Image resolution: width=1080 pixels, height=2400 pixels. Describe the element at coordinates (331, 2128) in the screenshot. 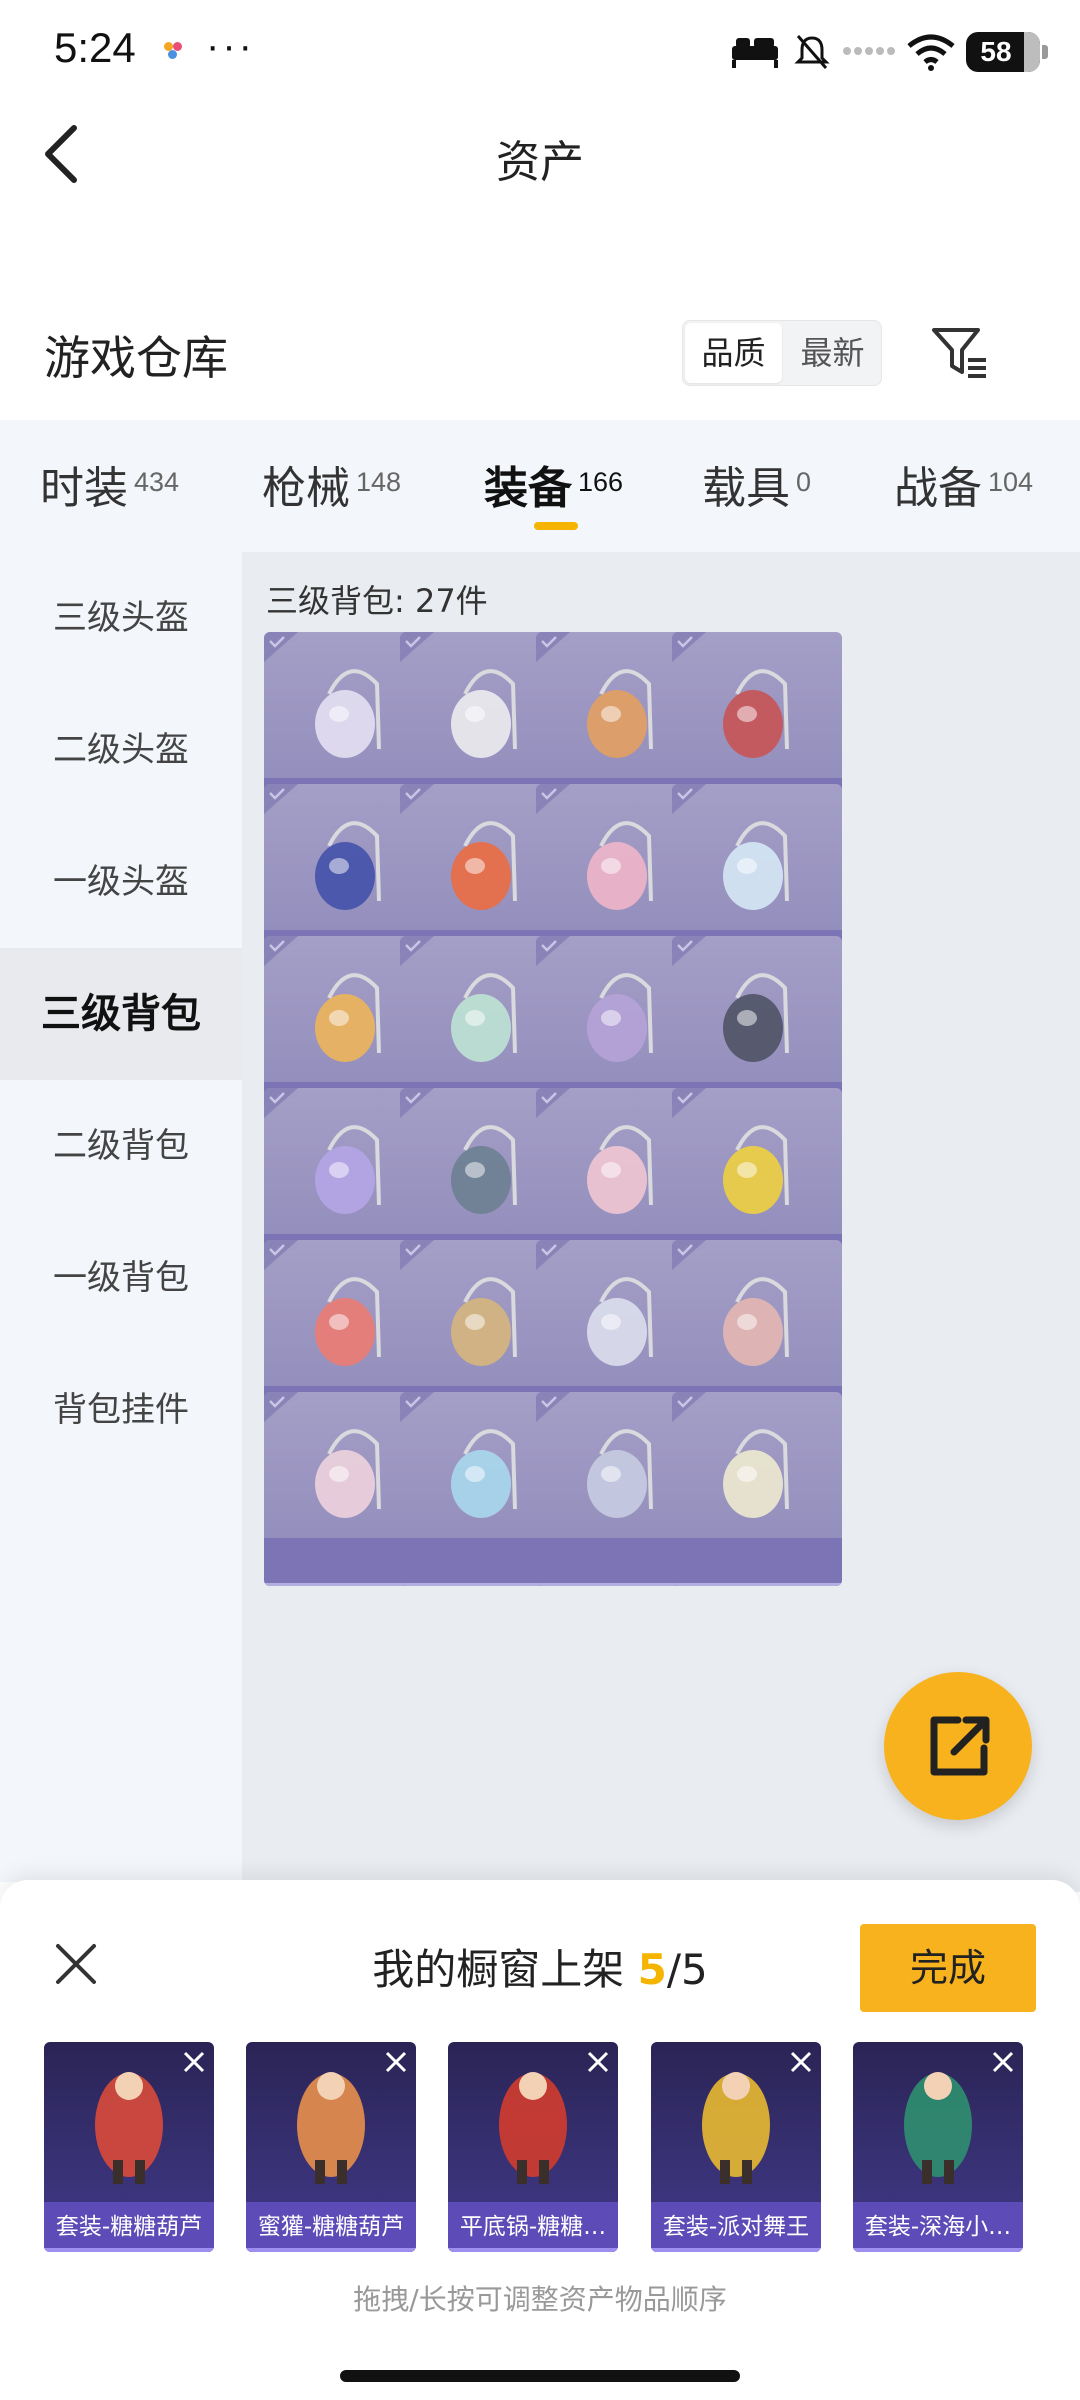

I see `rifle-icon` at that location.